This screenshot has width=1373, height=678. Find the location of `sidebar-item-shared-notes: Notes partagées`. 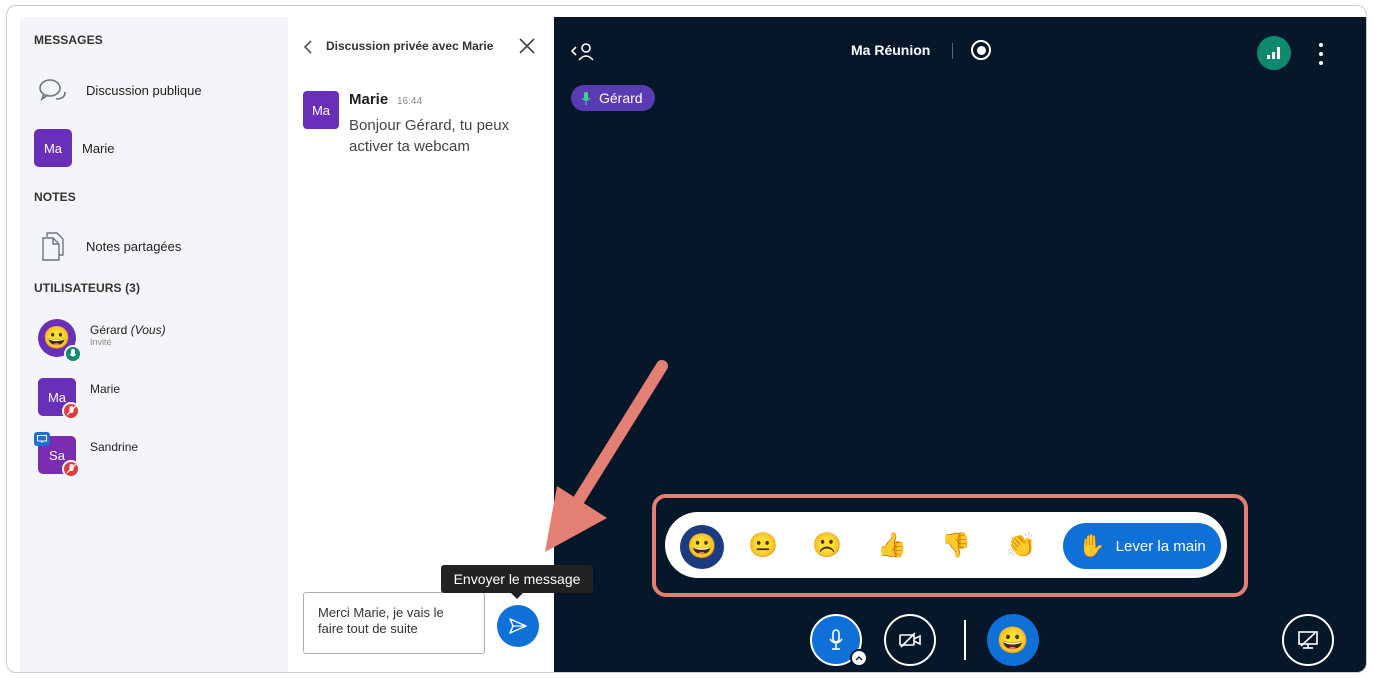

sidebar-item-shared-notes: Notes partagées is located at coordinates (159, 246).